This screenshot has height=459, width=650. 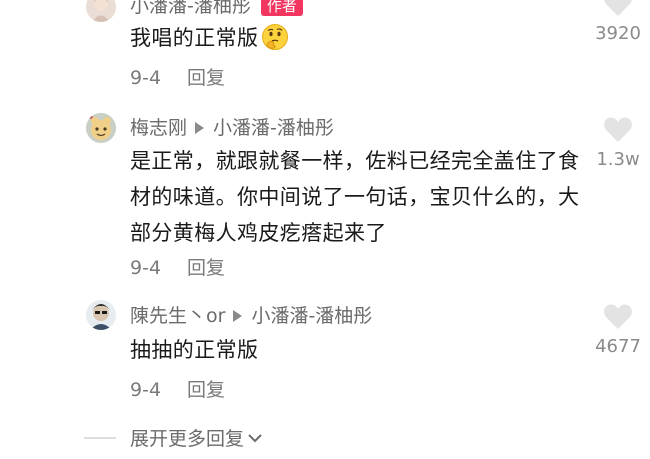 What do you see at coordinates (281, 8) in the screenshot?
I see `author-badge: 作者` at bounding box center [281, 8].